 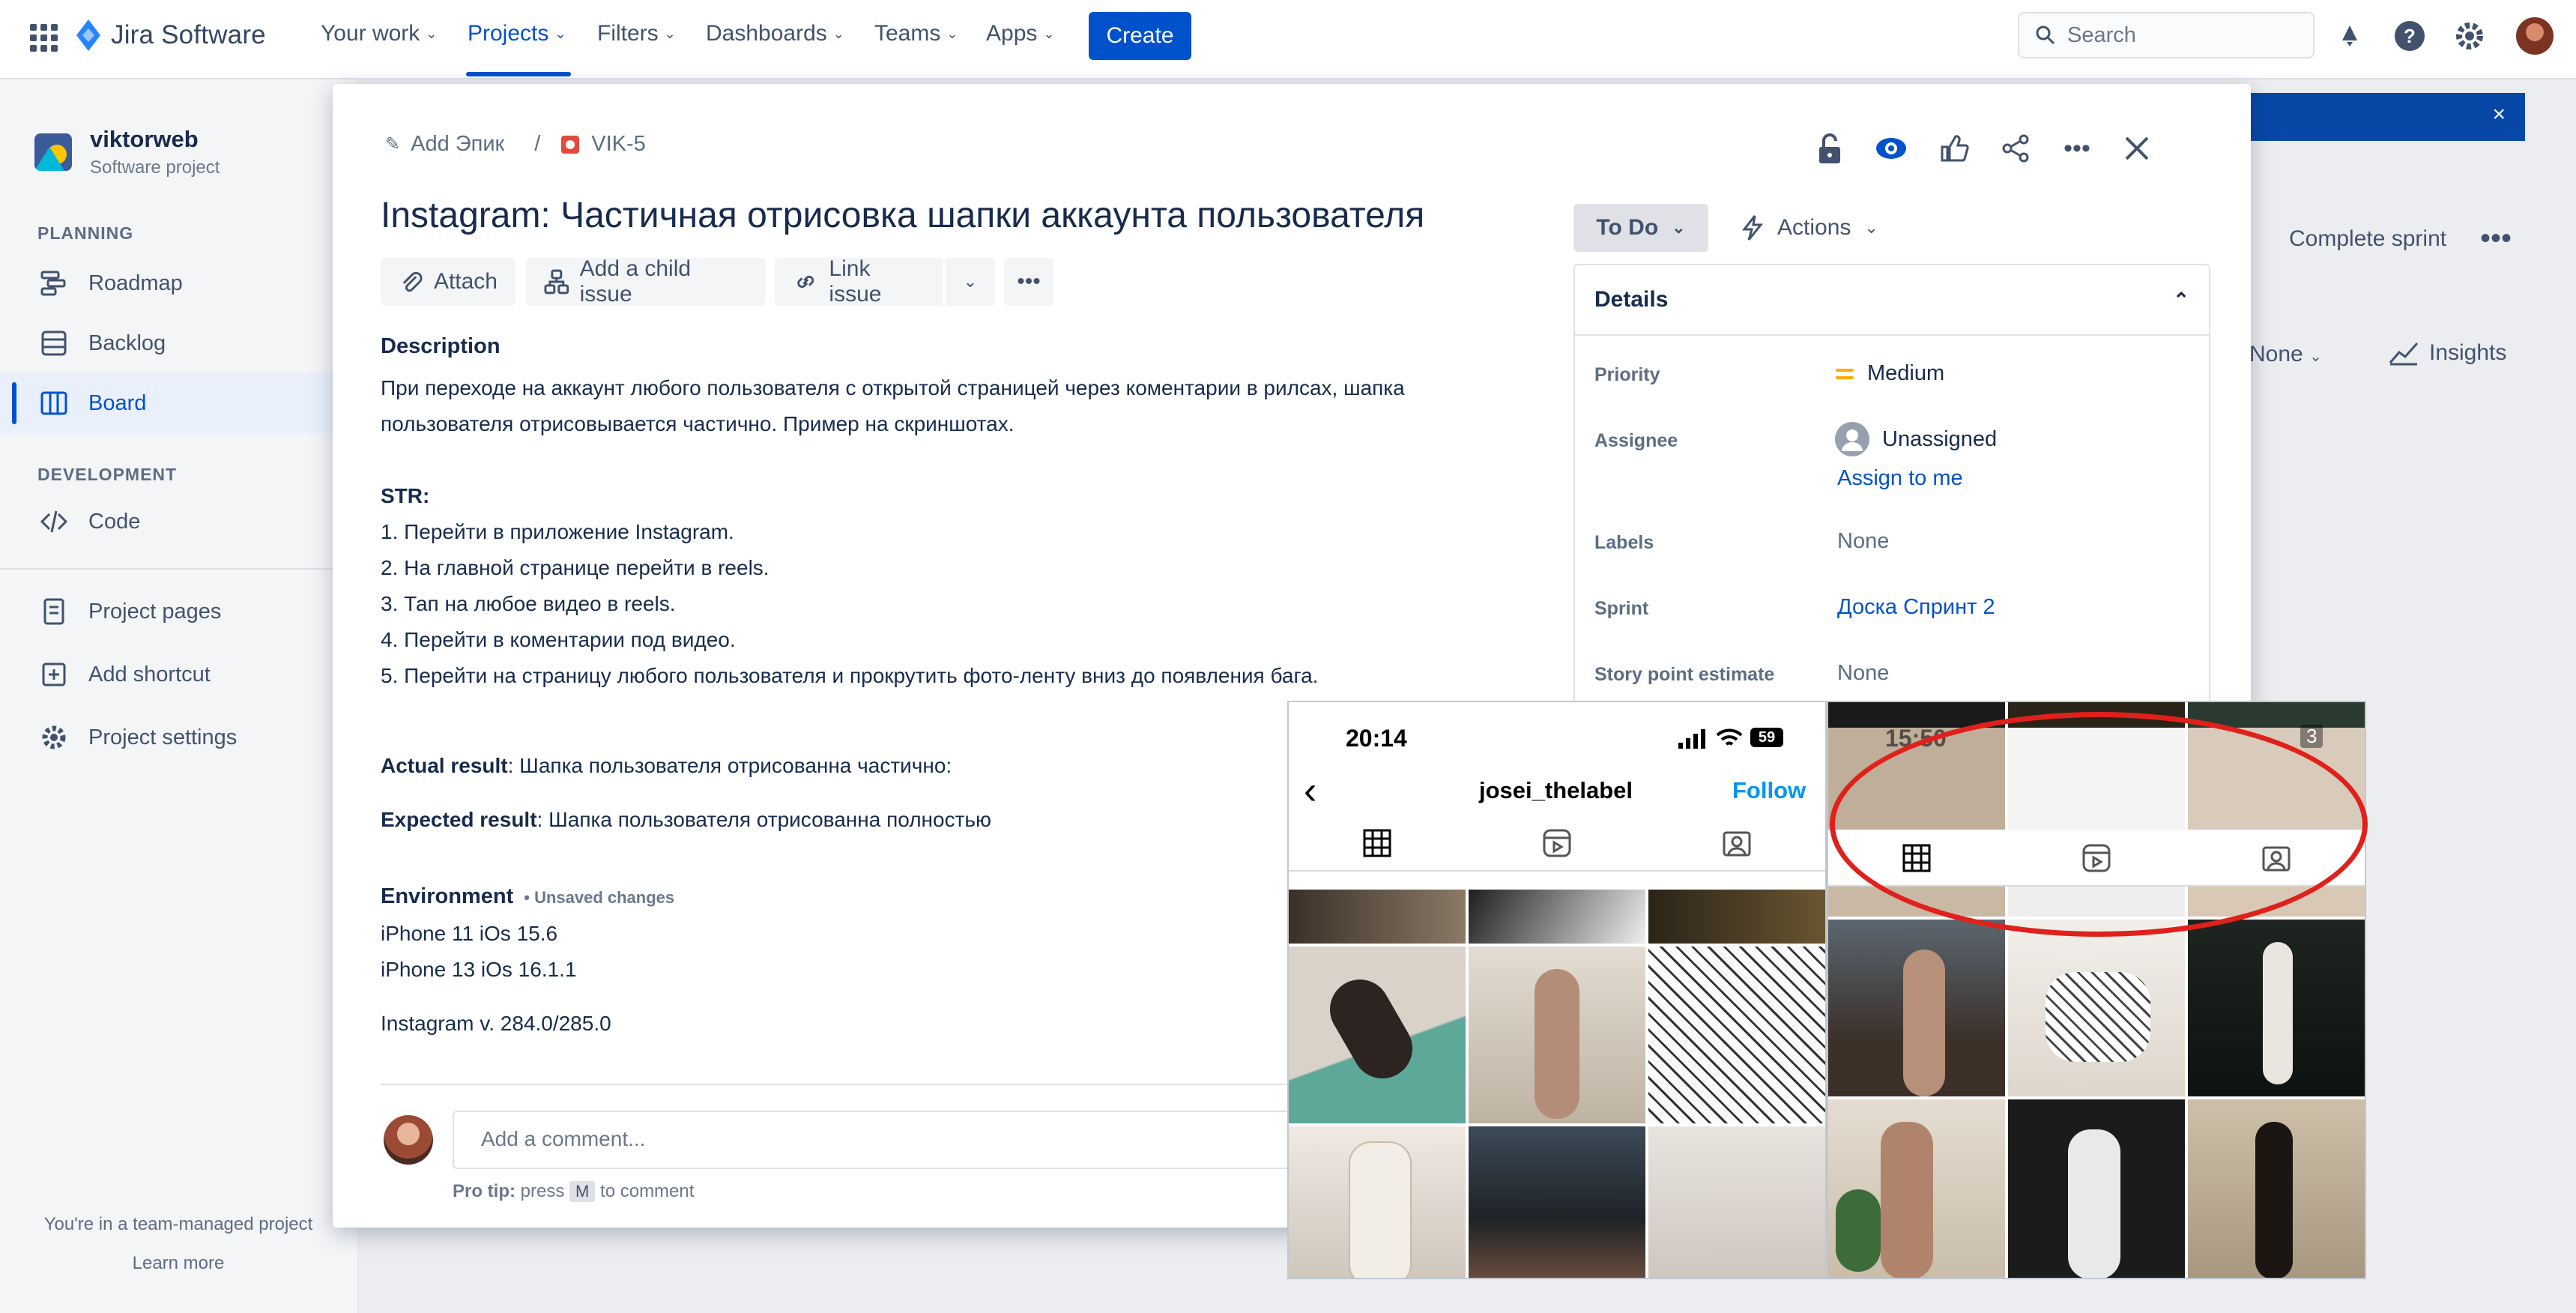 What do you see at coordinates (970, 282) in the screenshot?
I see `link-issue-dropdown: ⌄` at bounding box center [970, 282].